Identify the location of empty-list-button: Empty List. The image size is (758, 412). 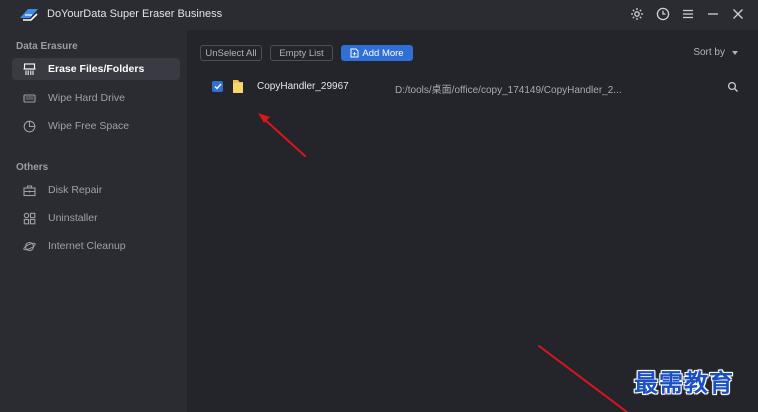
(301, 53).